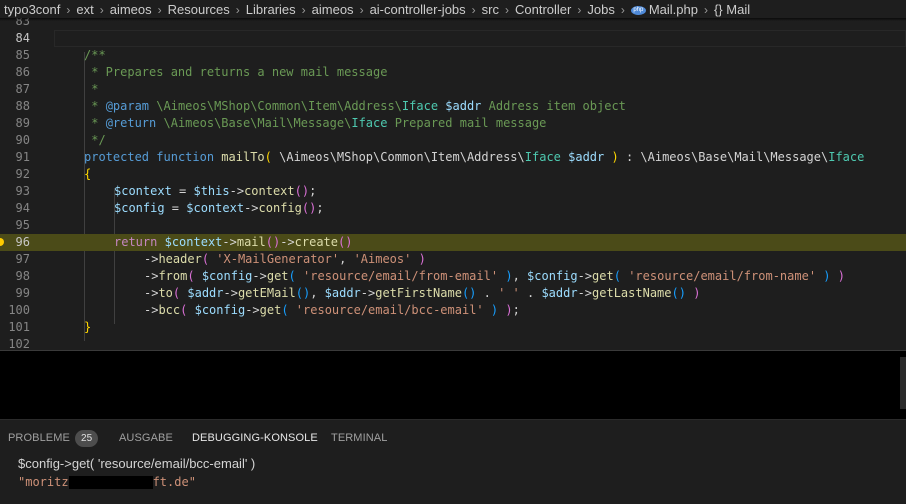 This screenshot has width=906, height=504. I want to click on tab-terminal: TERMINAL, so click(359, 437).